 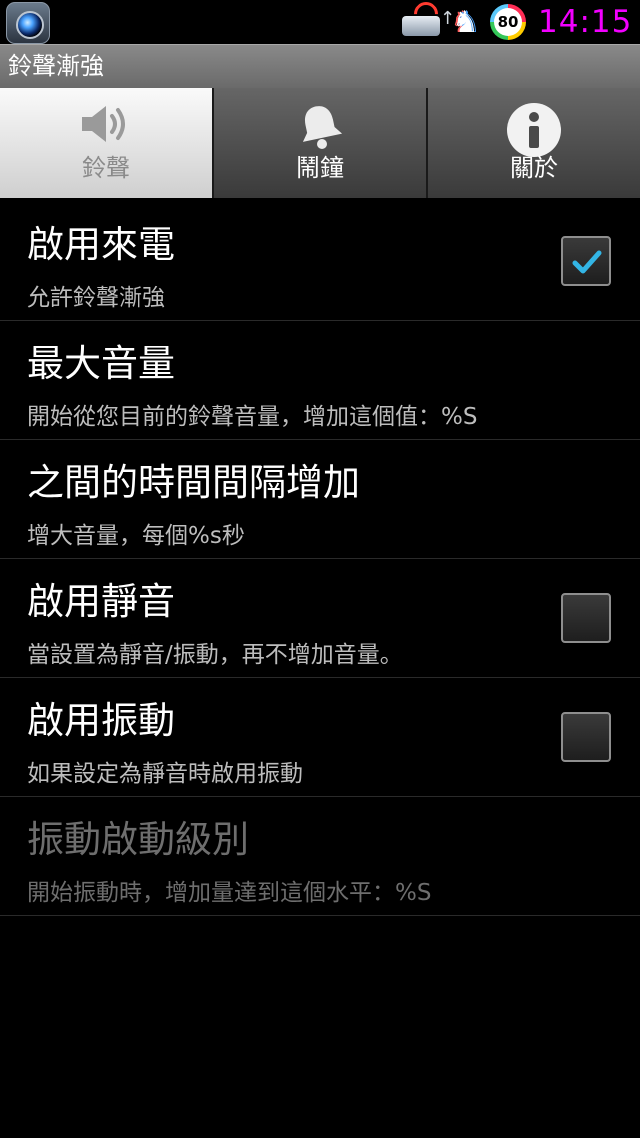 What do you see at coordinates (56, 66) in the screenshot?
I see `app-title: 鈴聲漸強` at bounding box center [56, 66].